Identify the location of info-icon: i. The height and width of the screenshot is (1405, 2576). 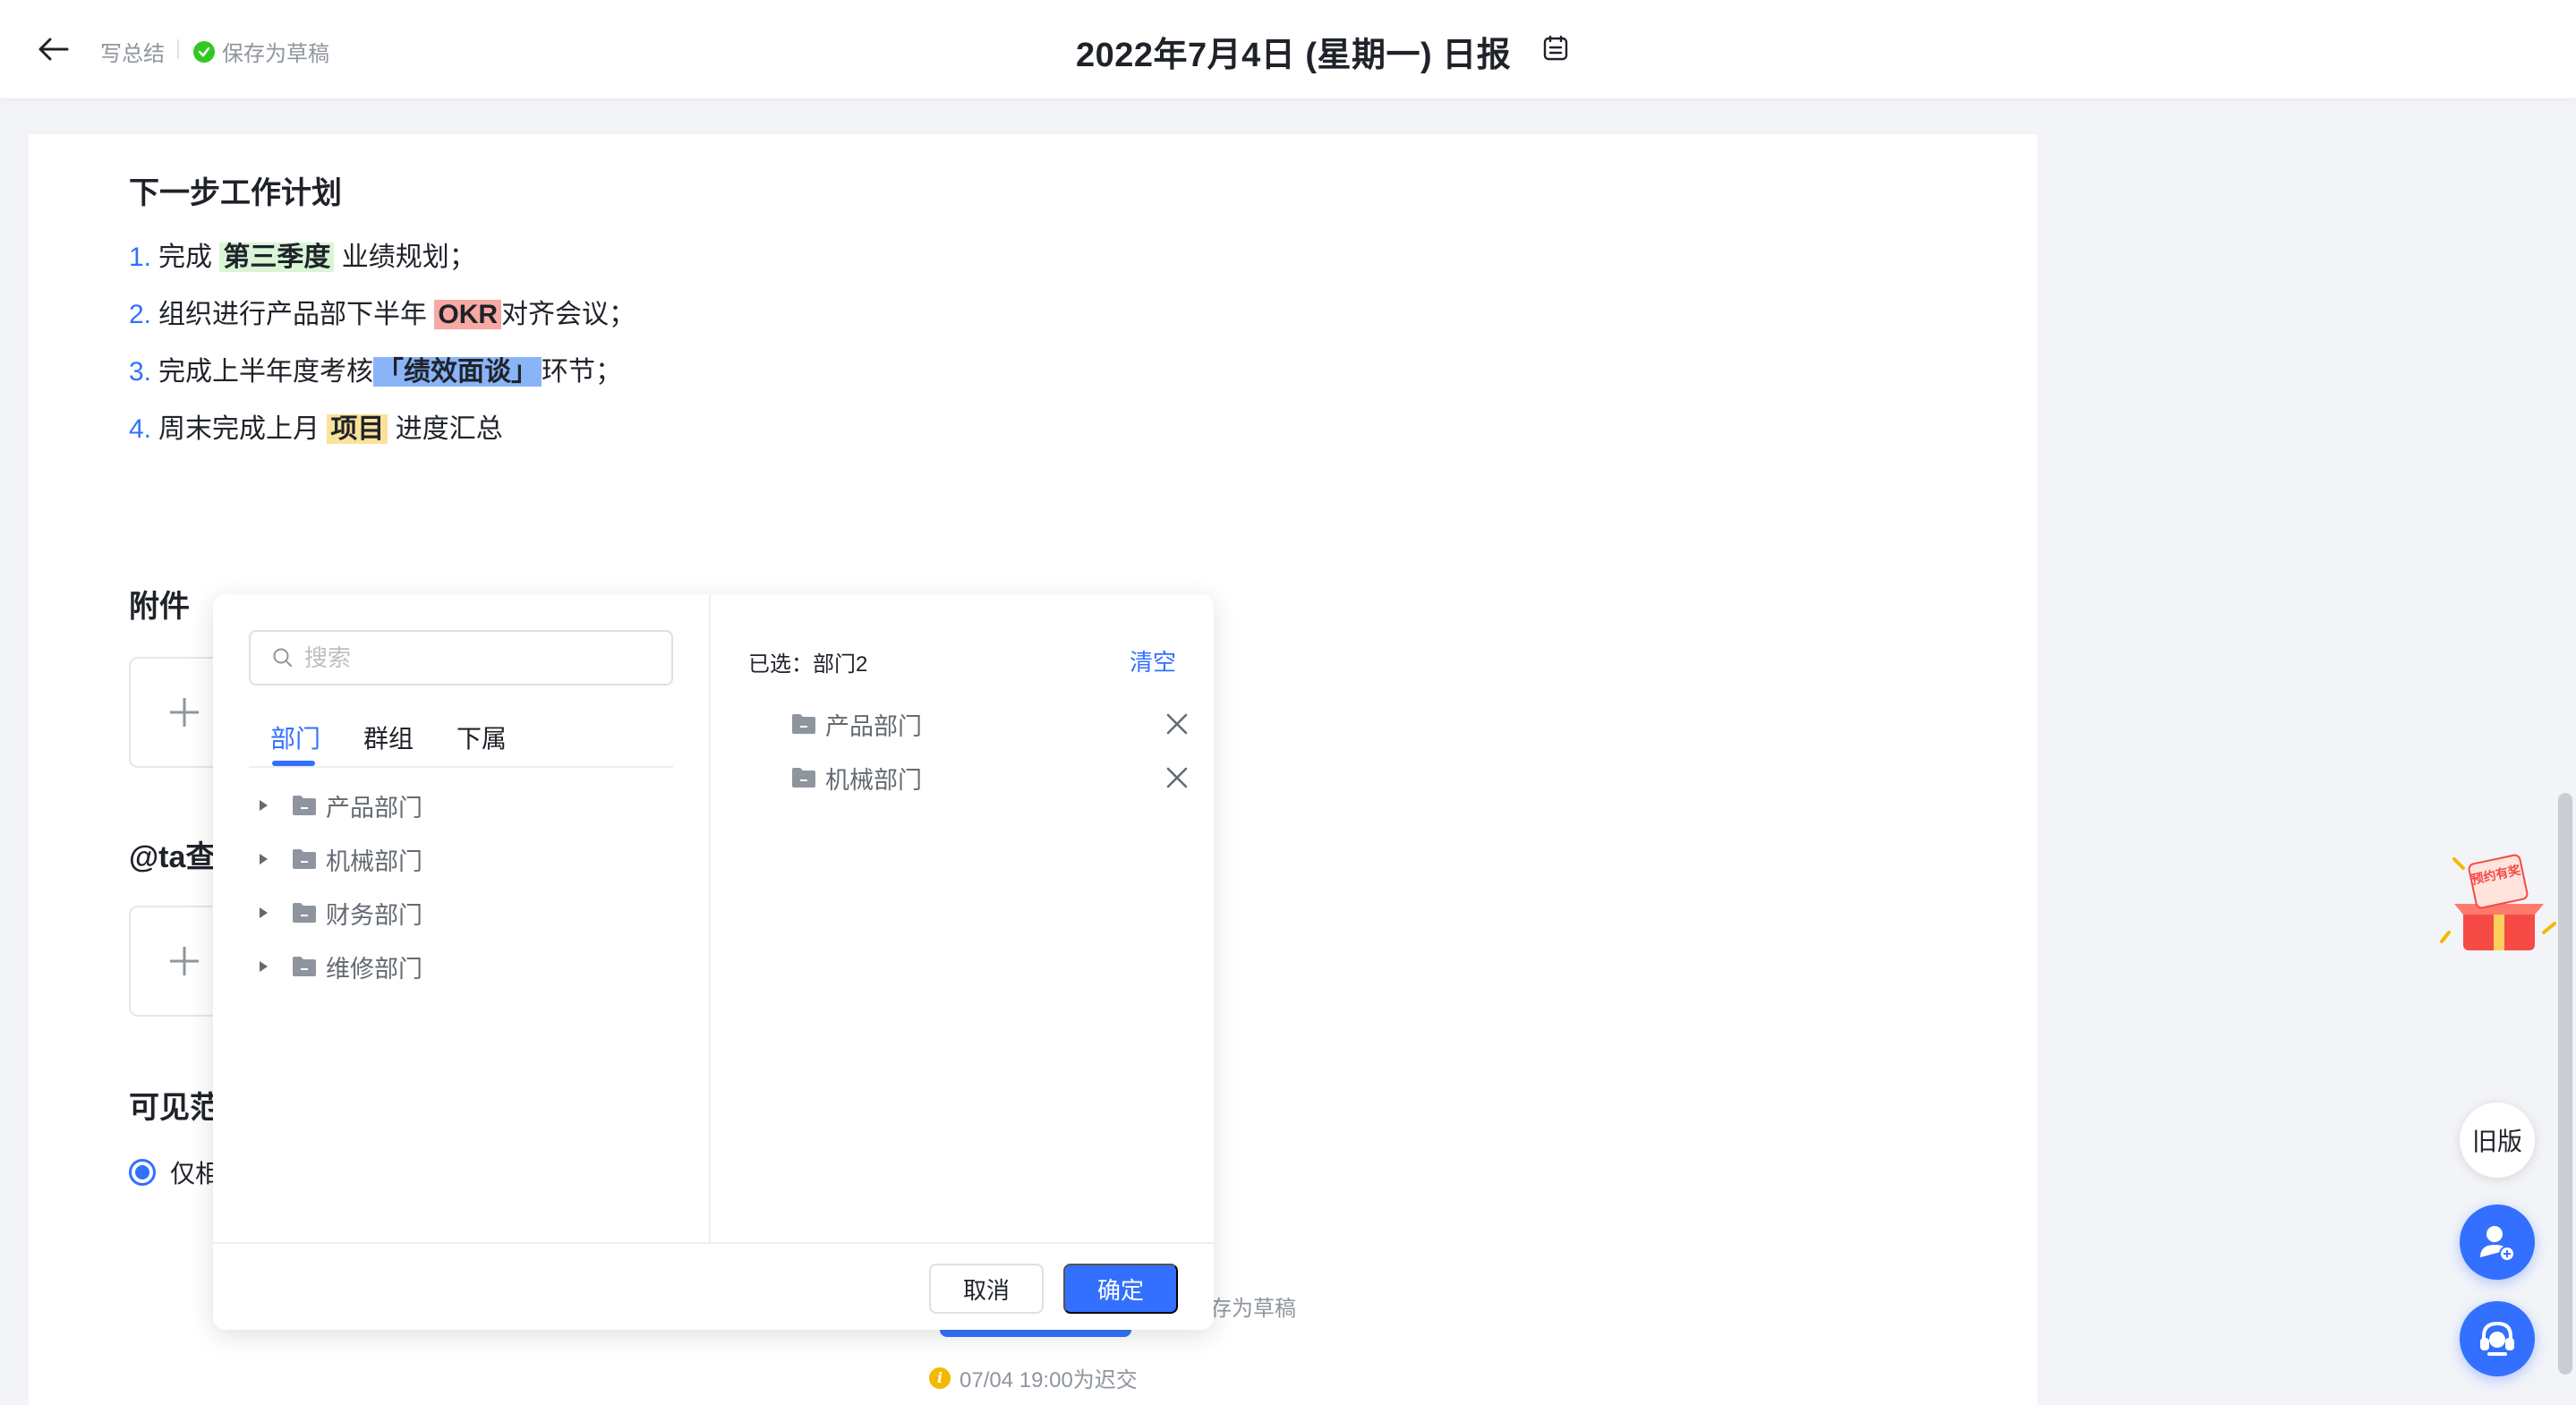
(940, 1378).